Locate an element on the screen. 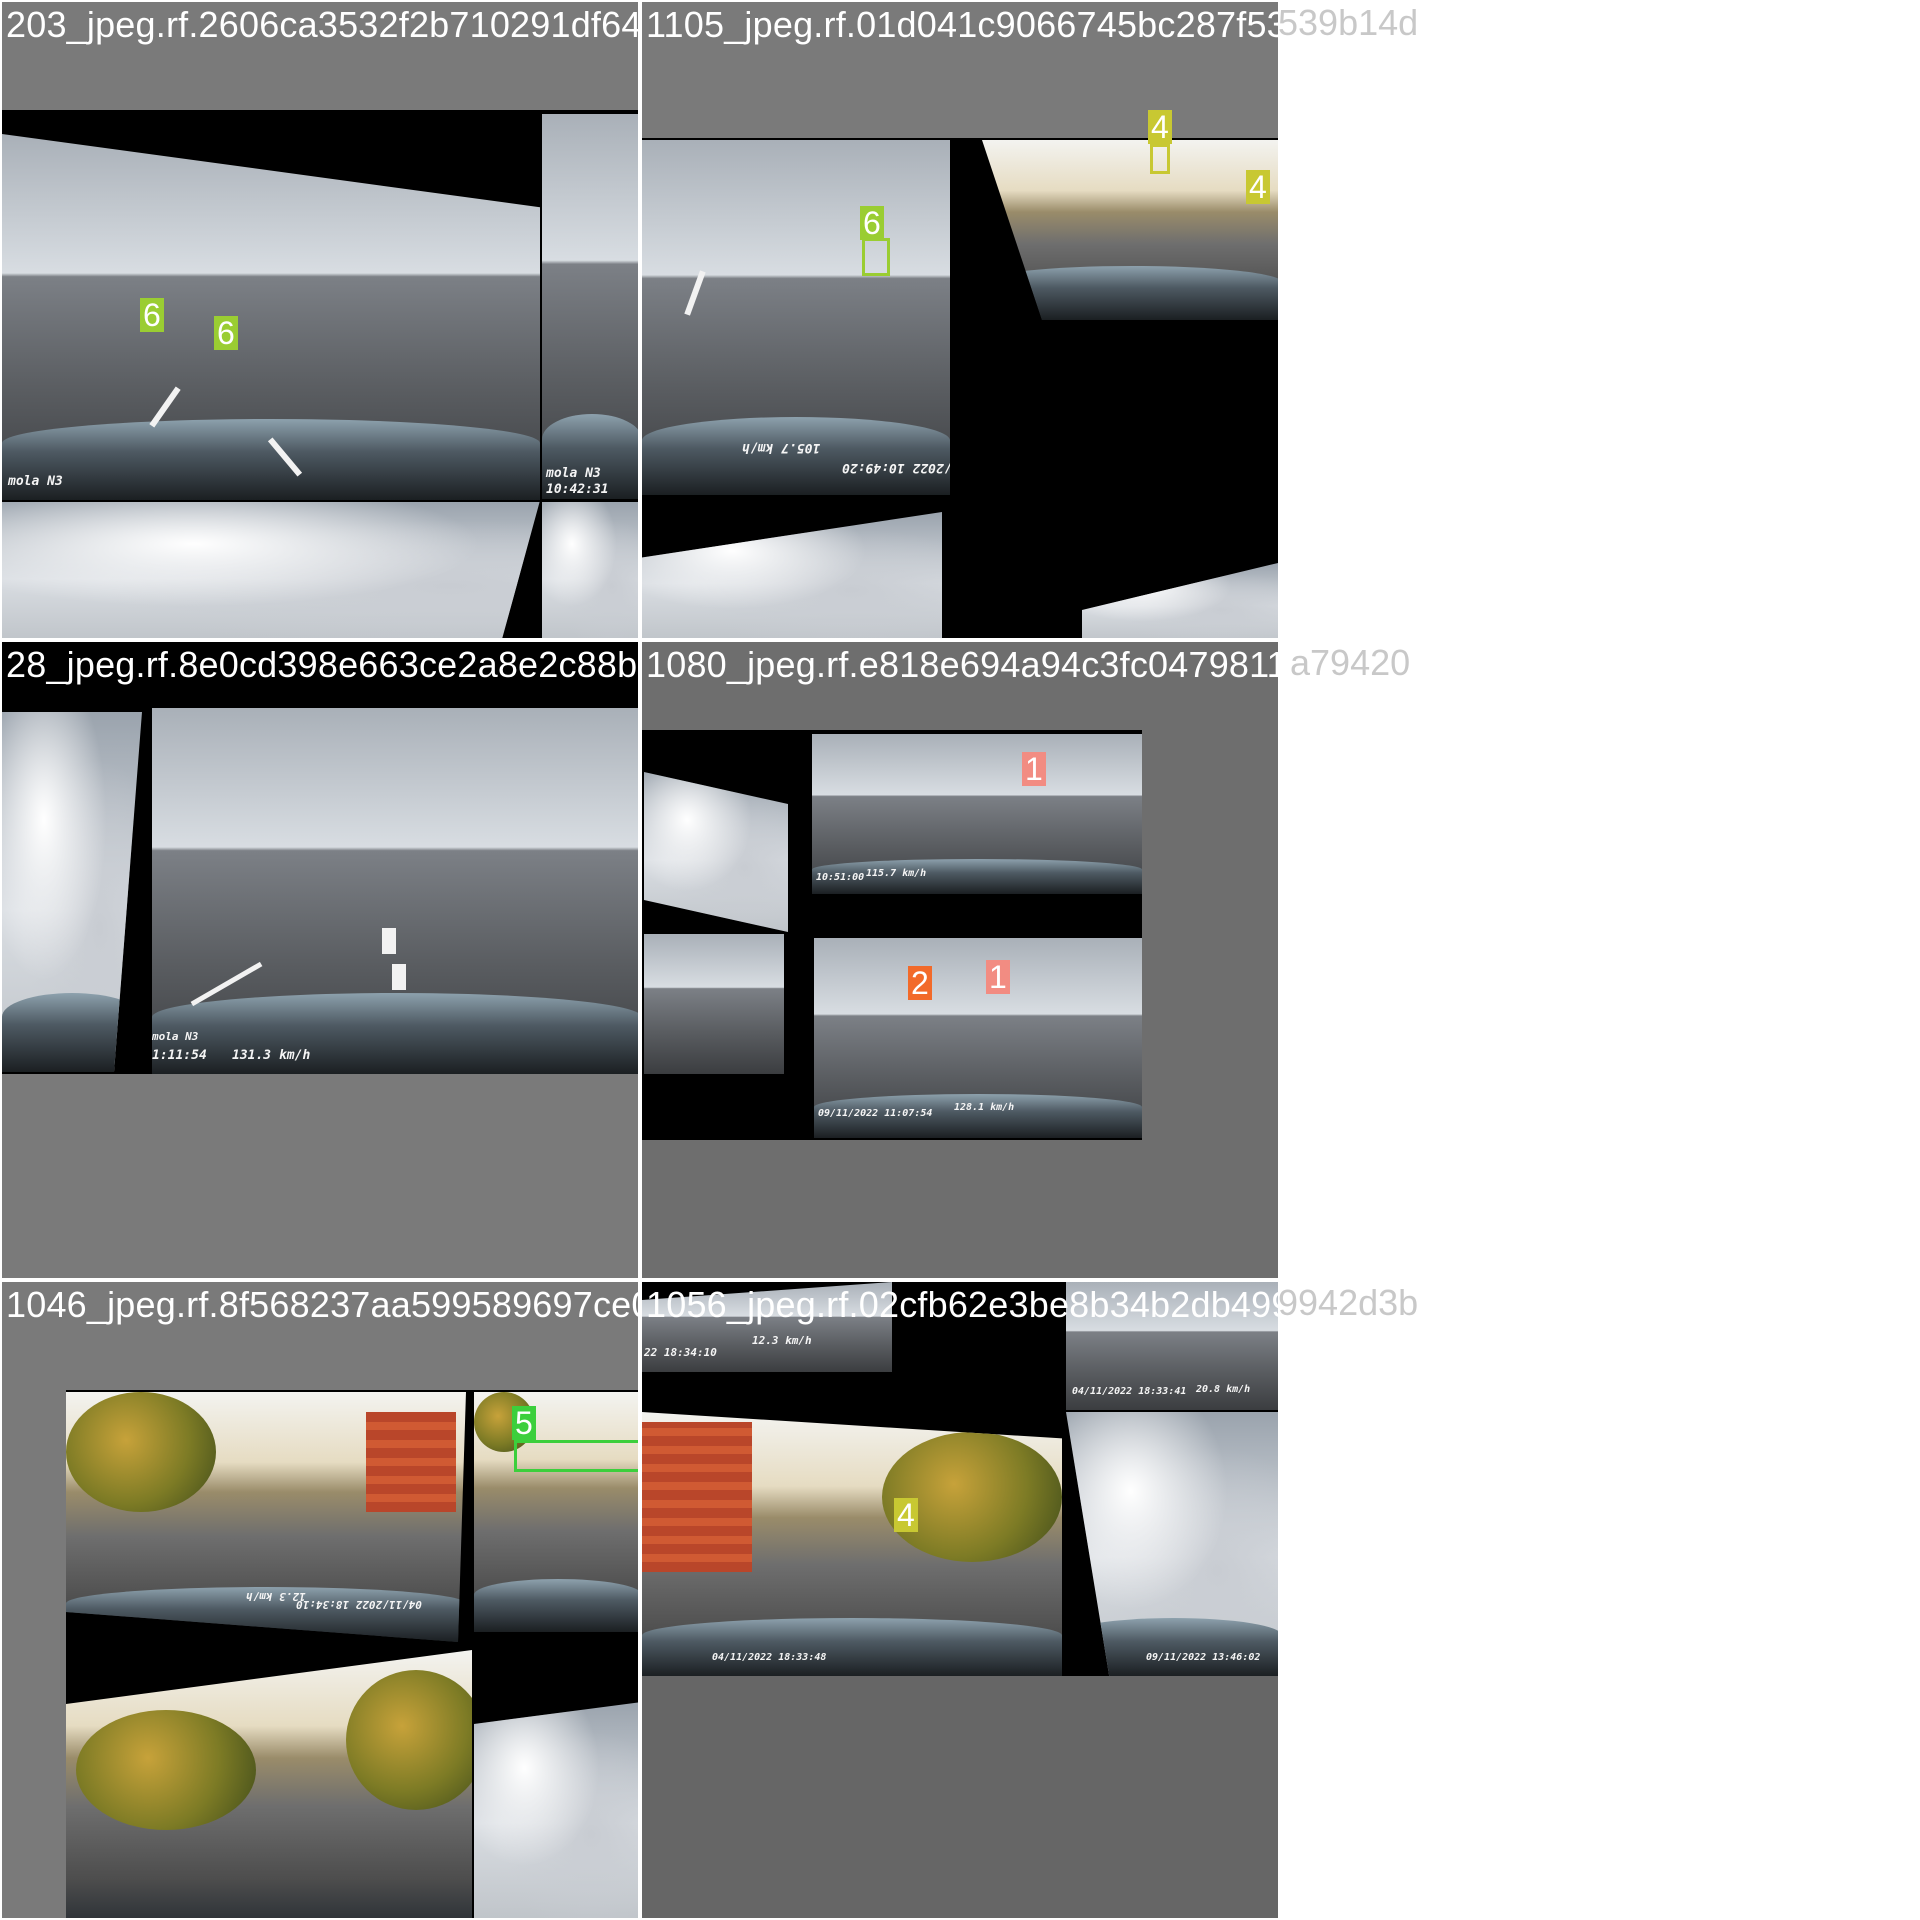 The height and width of the screenshot is (1920, 1920). image-filename-overflow: a79420 is located at coordinates (1350, 662).